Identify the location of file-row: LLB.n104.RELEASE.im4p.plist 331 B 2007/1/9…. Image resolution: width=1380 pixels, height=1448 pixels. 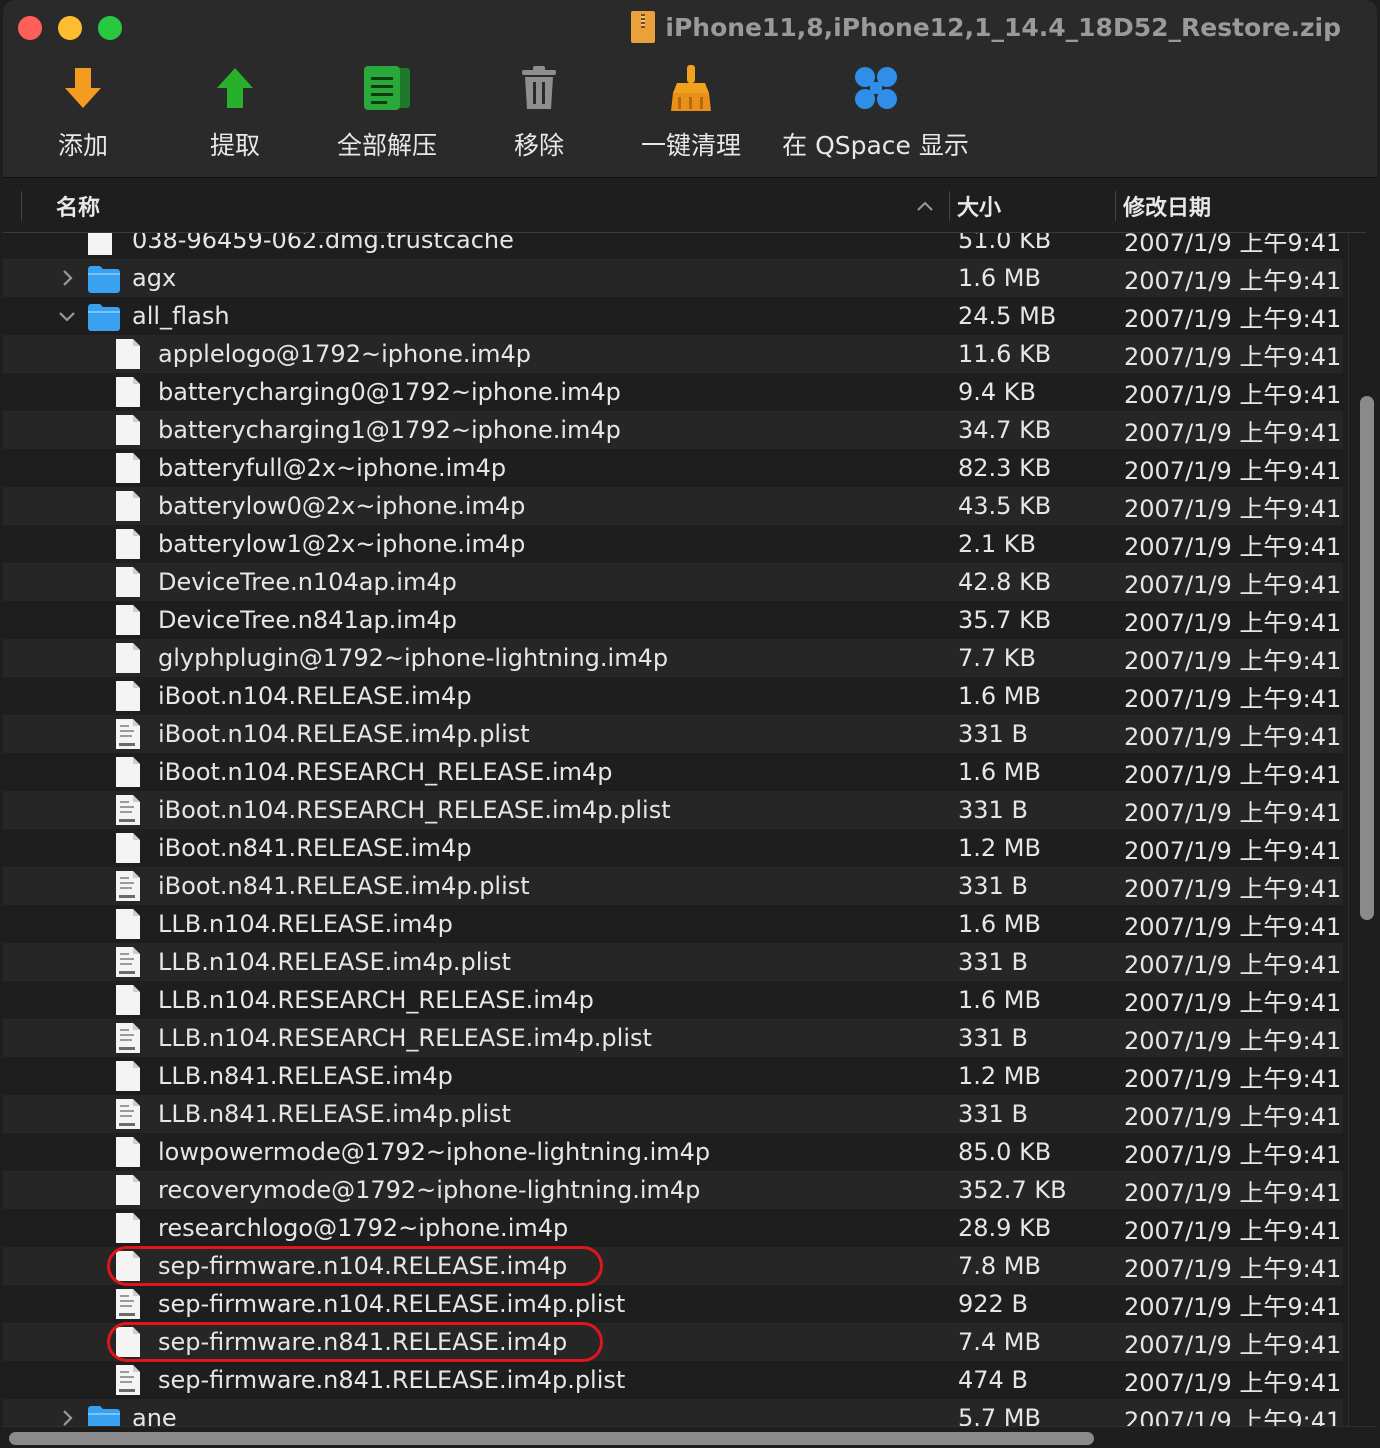
(673, 962).